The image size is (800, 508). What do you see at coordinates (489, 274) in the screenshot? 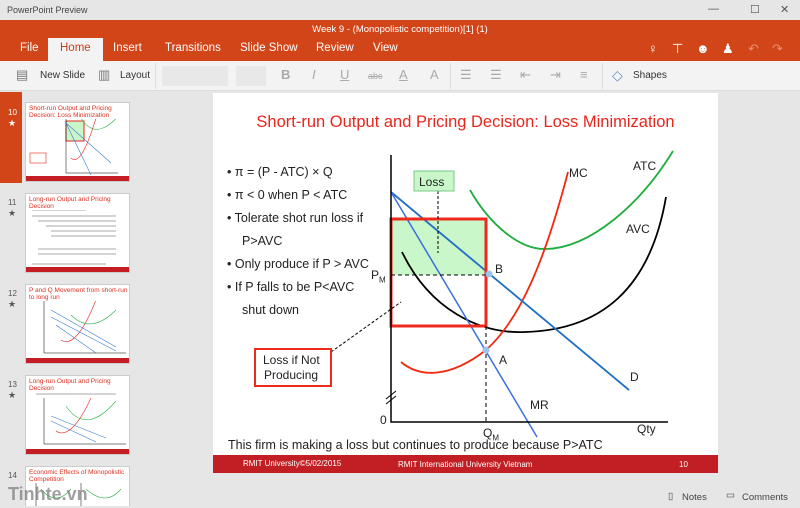
I see `point-b` at bounding box center [489, 274].